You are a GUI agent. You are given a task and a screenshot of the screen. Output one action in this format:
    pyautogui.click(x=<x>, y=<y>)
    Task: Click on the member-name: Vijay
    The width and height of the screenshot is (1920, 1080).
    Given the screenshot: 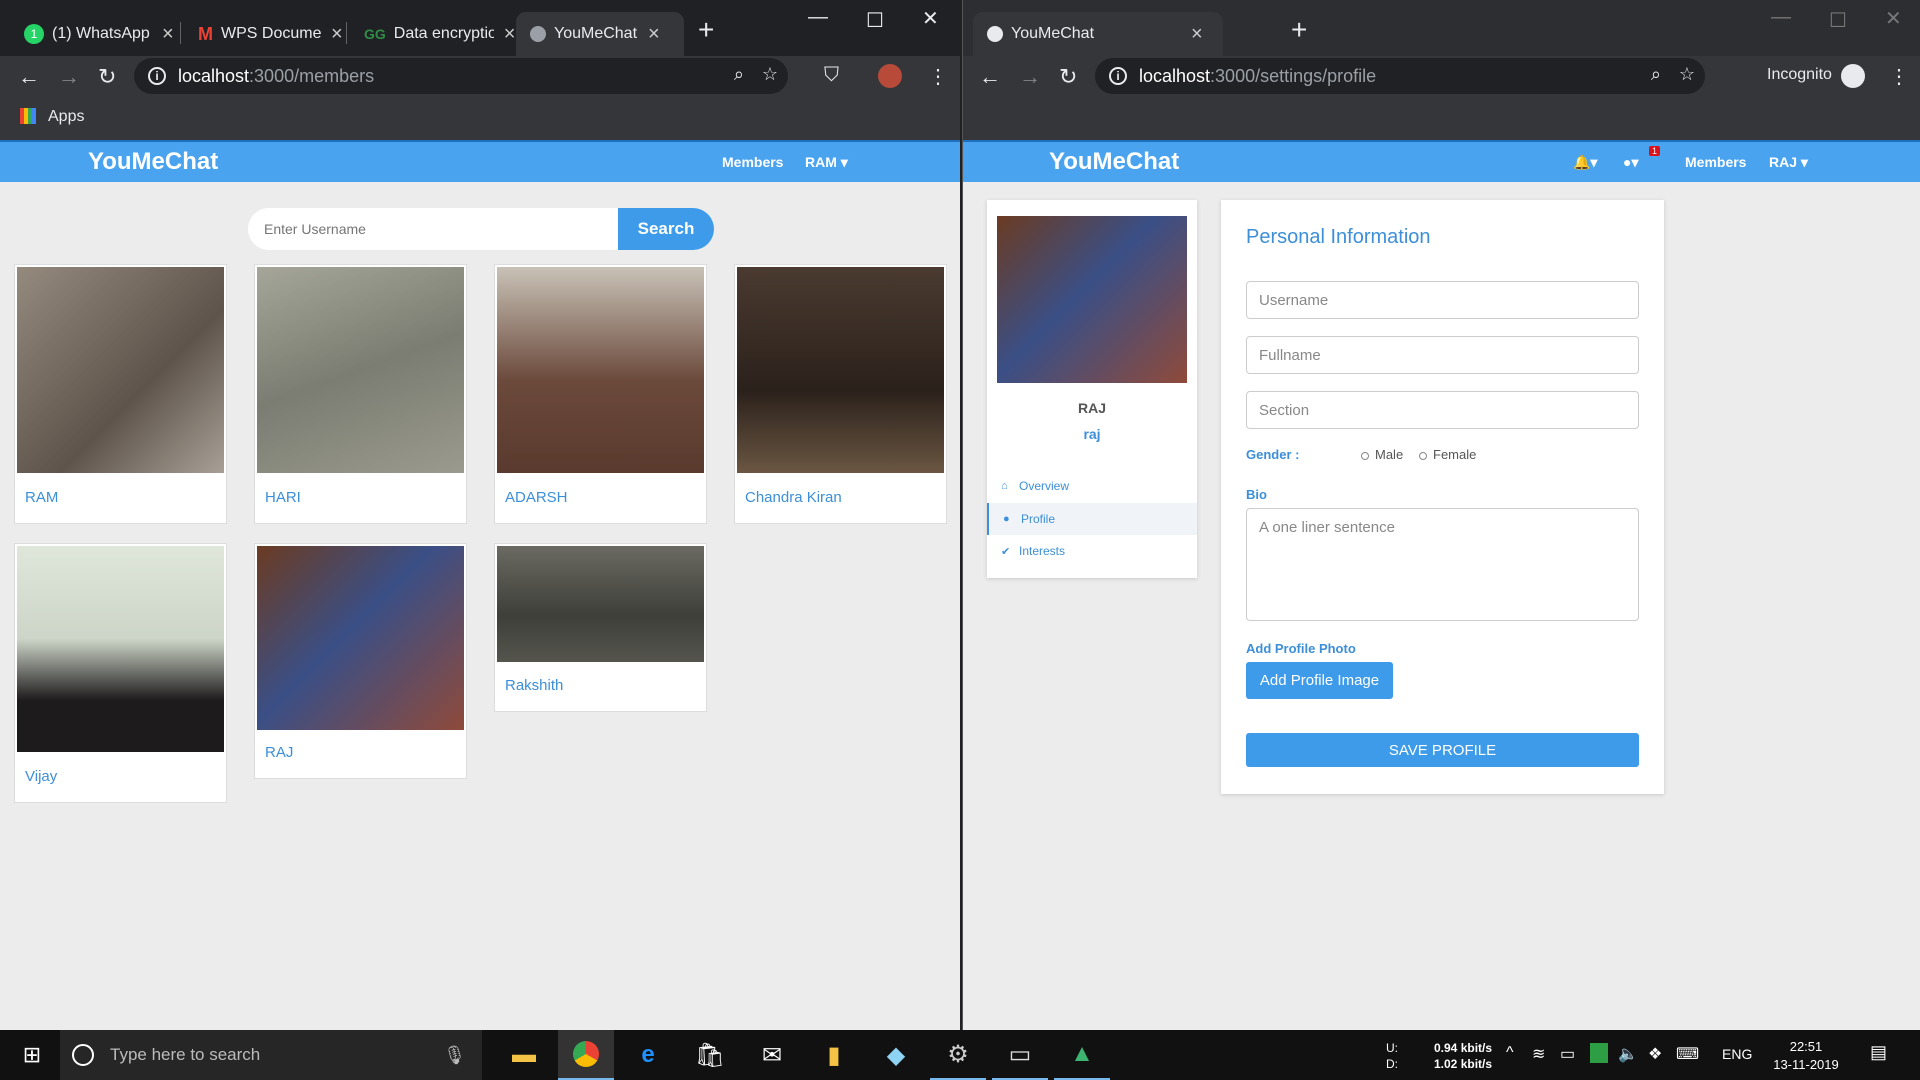 What is the action you would take?
    pyautogui.click(x=41, y=776)
    